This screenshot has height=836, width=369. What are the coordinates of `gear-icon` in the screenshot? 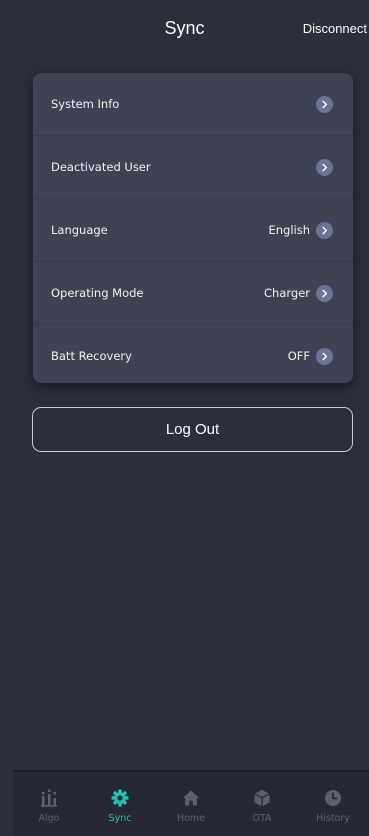 It's located at (120, 798).